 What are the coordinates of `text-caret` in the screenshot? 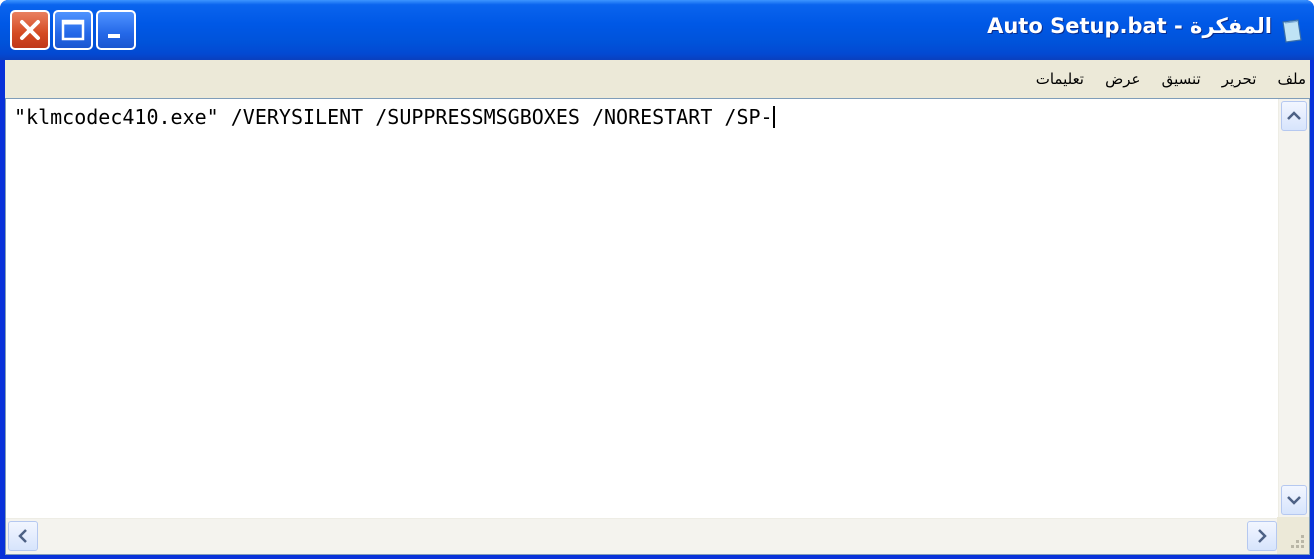 It's located at (773, 117).